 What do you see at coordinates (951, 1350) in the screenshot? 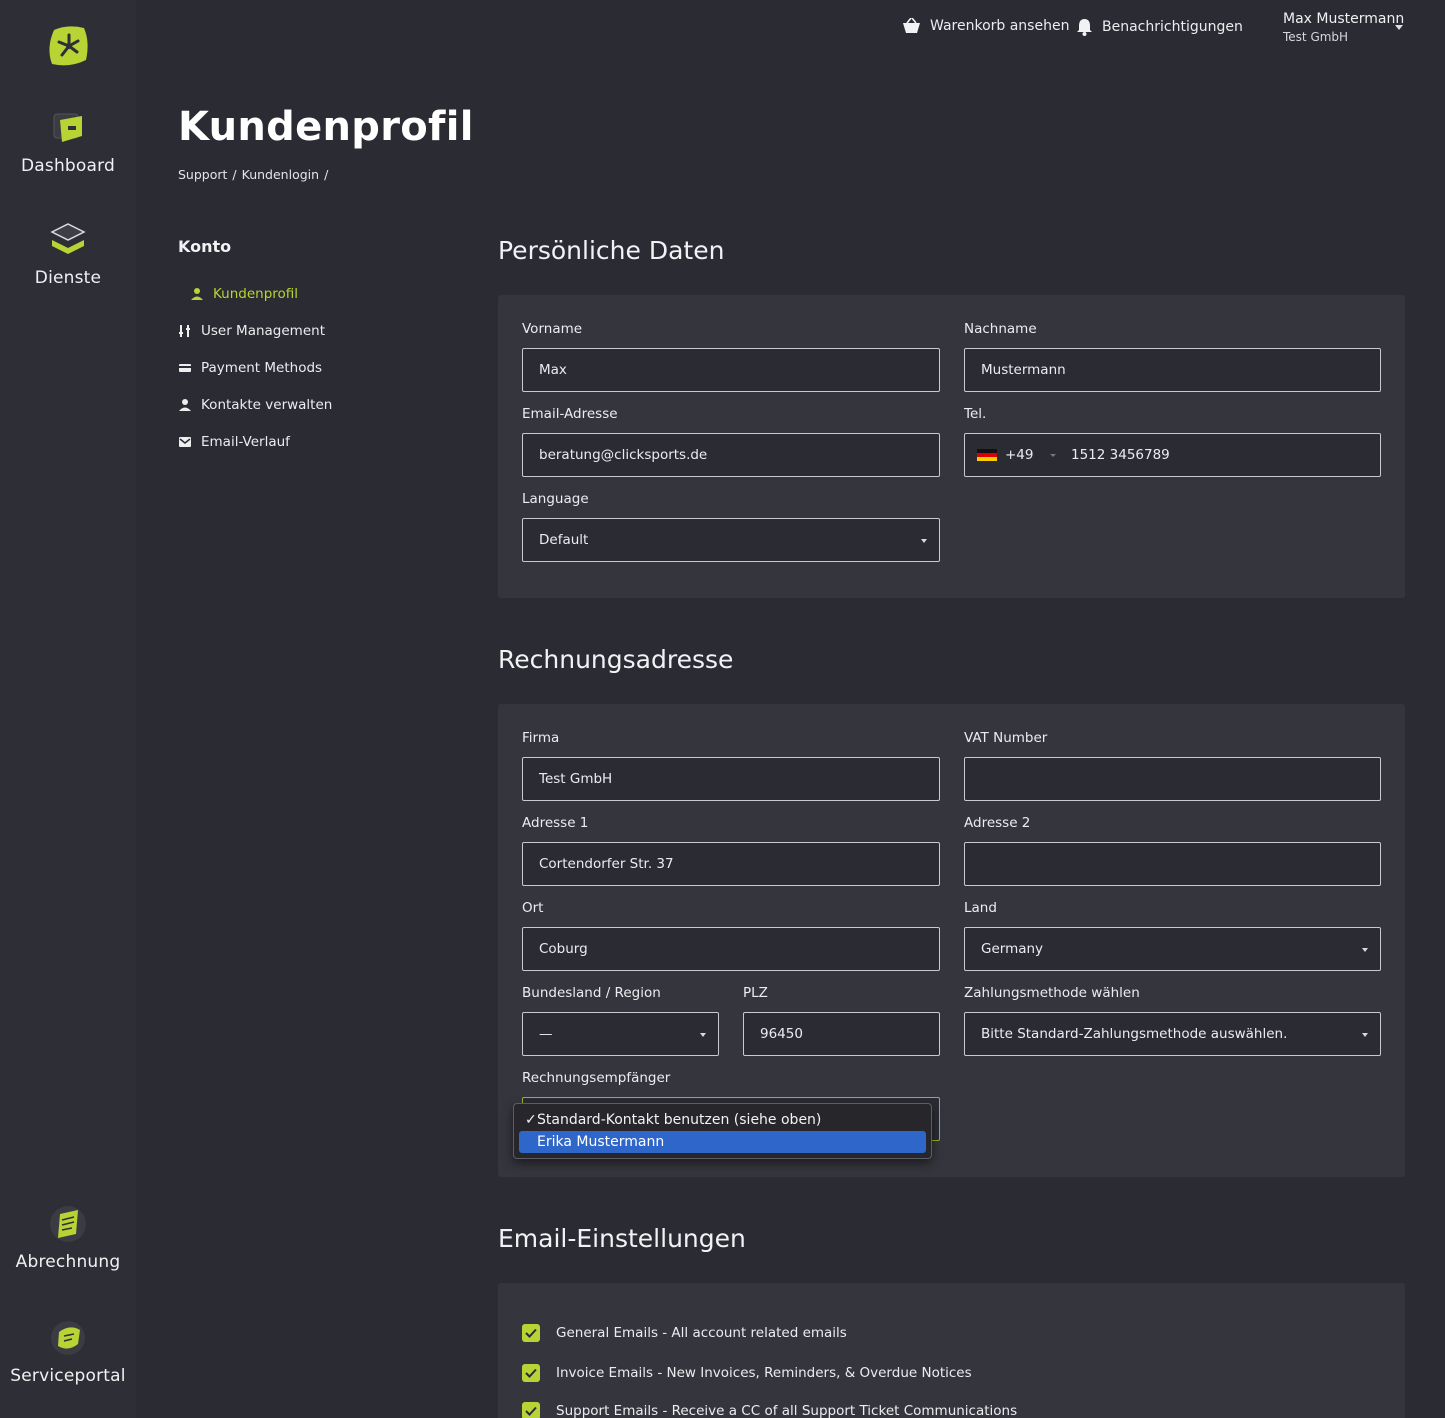
I see `email-settings-card` at bounding box center [951, 1350].